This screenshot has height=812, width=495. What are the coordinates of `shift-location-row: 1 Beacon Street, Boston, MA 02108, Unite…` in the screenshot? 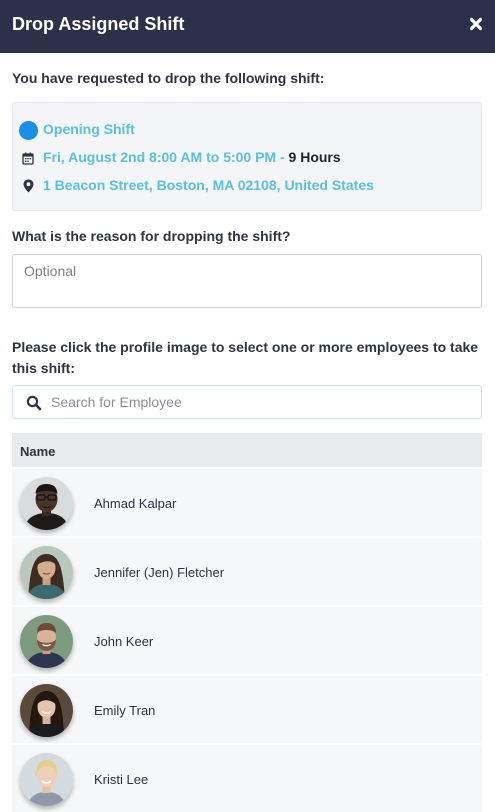 It's located at (198, 185).